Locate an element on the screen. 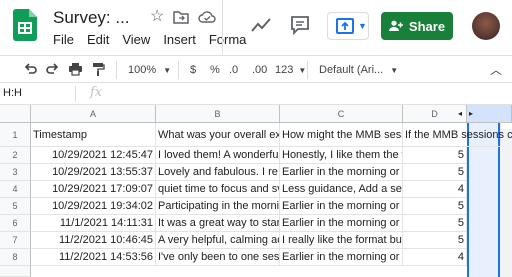 The width and height of the screenshot is (512, 277). more-formats-button: 123 ▼ is located at coordinates (290, 70).